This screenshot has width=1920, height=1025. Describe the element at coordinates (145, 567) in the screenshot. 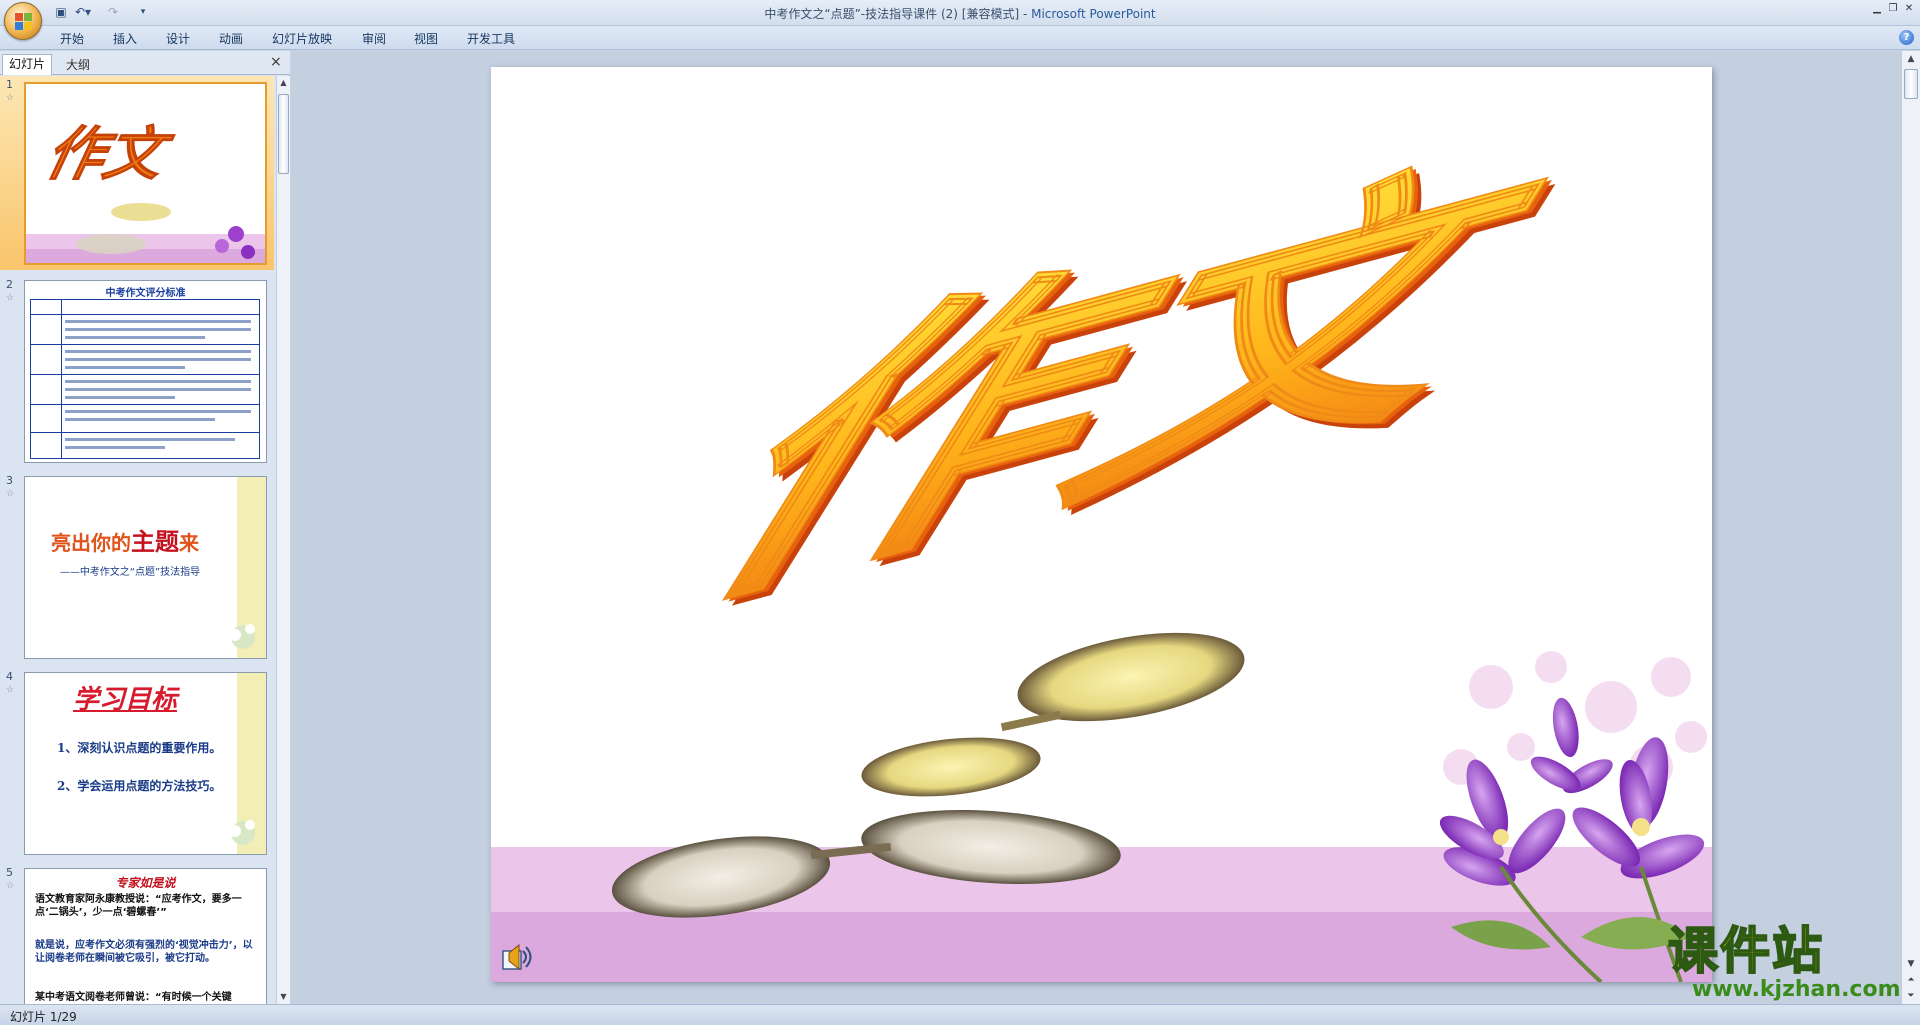

I see `slide-thumbnail-3: 亮出你的主题来 ——中考作文之“点题”技法指导` at that location.